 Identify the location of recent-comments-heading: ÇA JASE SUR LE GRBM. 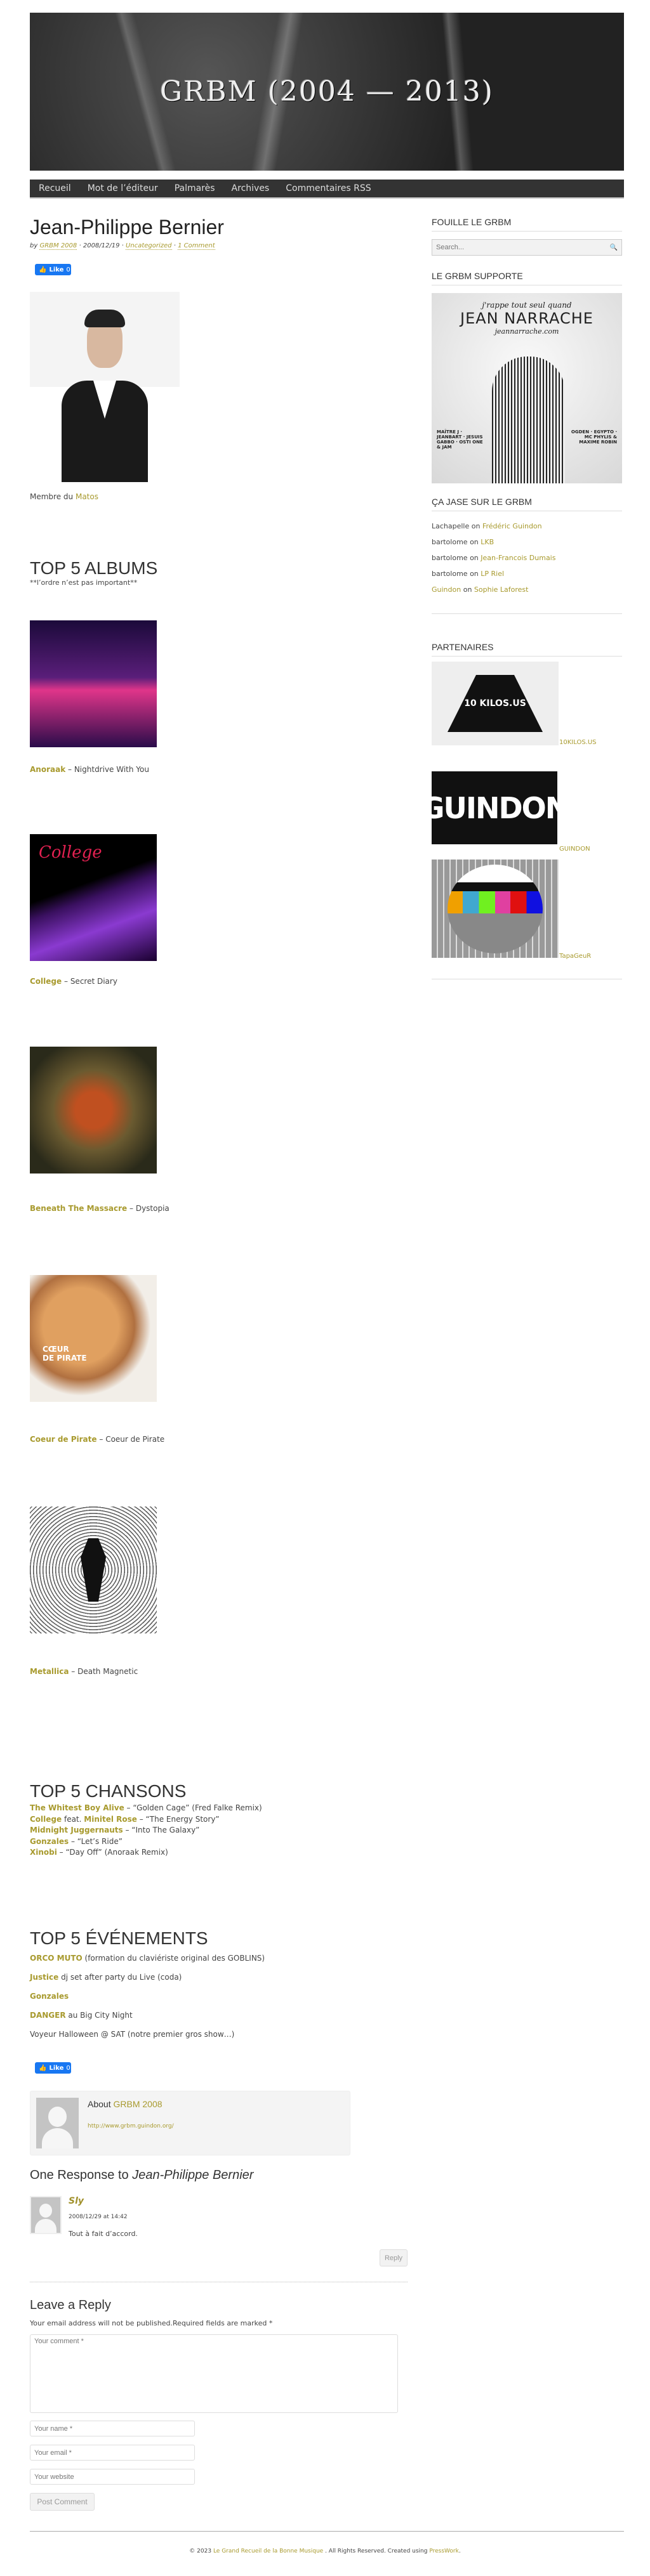
(527, 504).